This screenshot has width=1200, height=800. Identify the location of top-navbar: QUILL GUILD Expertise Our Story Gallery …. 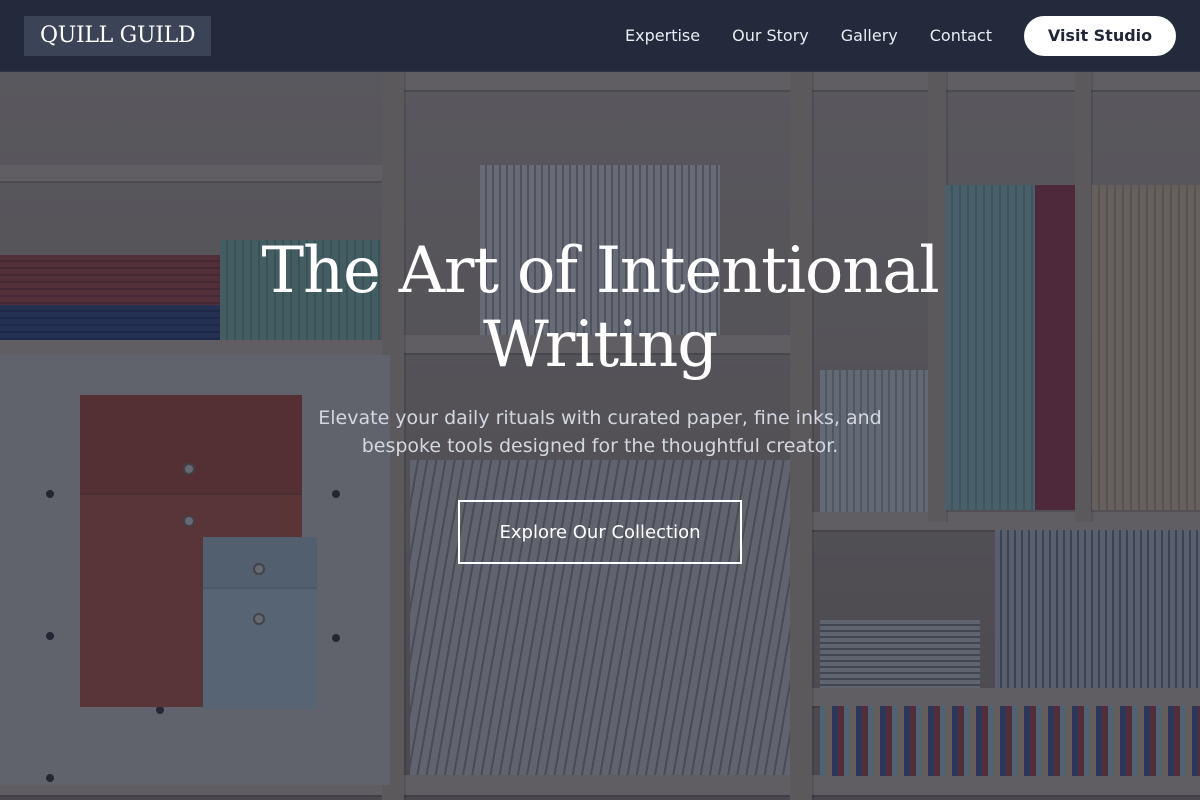
(600, 36).